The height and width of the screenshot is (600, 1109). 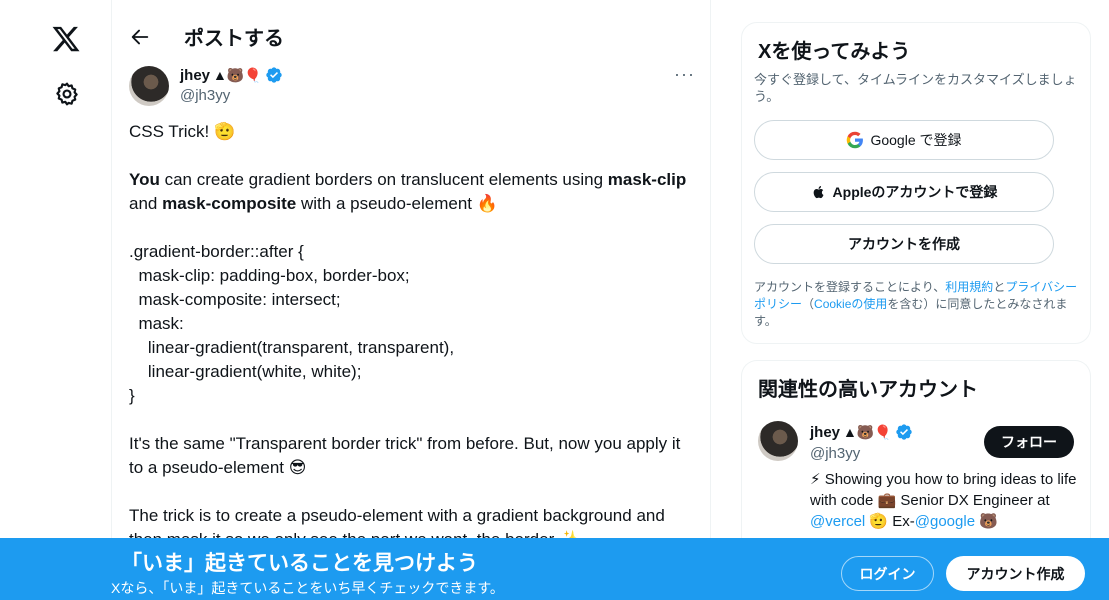 I want to click on left-nav, so click(x=56, y=300).